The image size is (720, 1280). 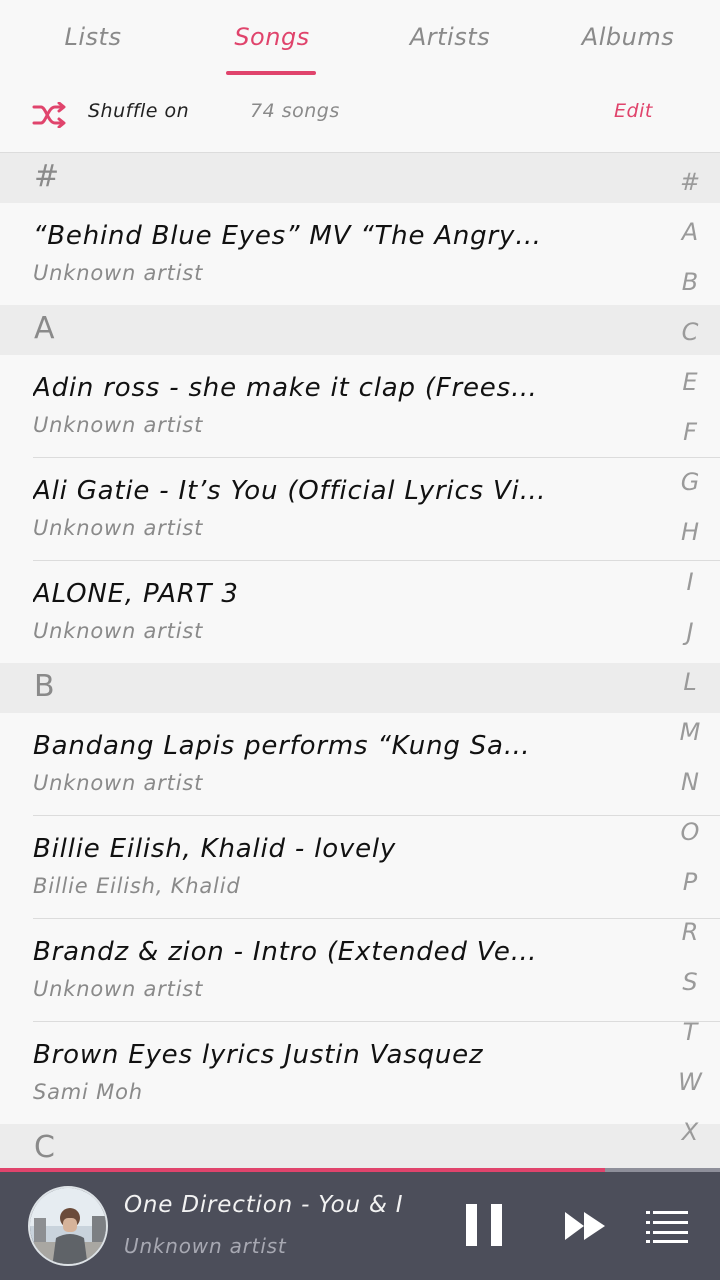 I want to click on now-playing-artist: Unknown artist, so click(x=205, y=1246).